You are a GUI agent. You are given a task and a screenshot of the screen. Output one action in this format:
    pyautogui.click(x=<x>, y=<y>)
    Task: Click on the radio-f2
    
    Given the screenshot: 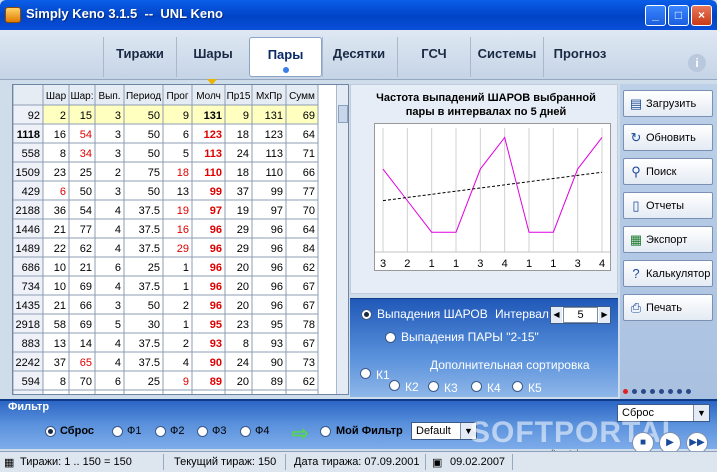 What is the action you would take?
    pyautogui.click(x=160, y=431)
    